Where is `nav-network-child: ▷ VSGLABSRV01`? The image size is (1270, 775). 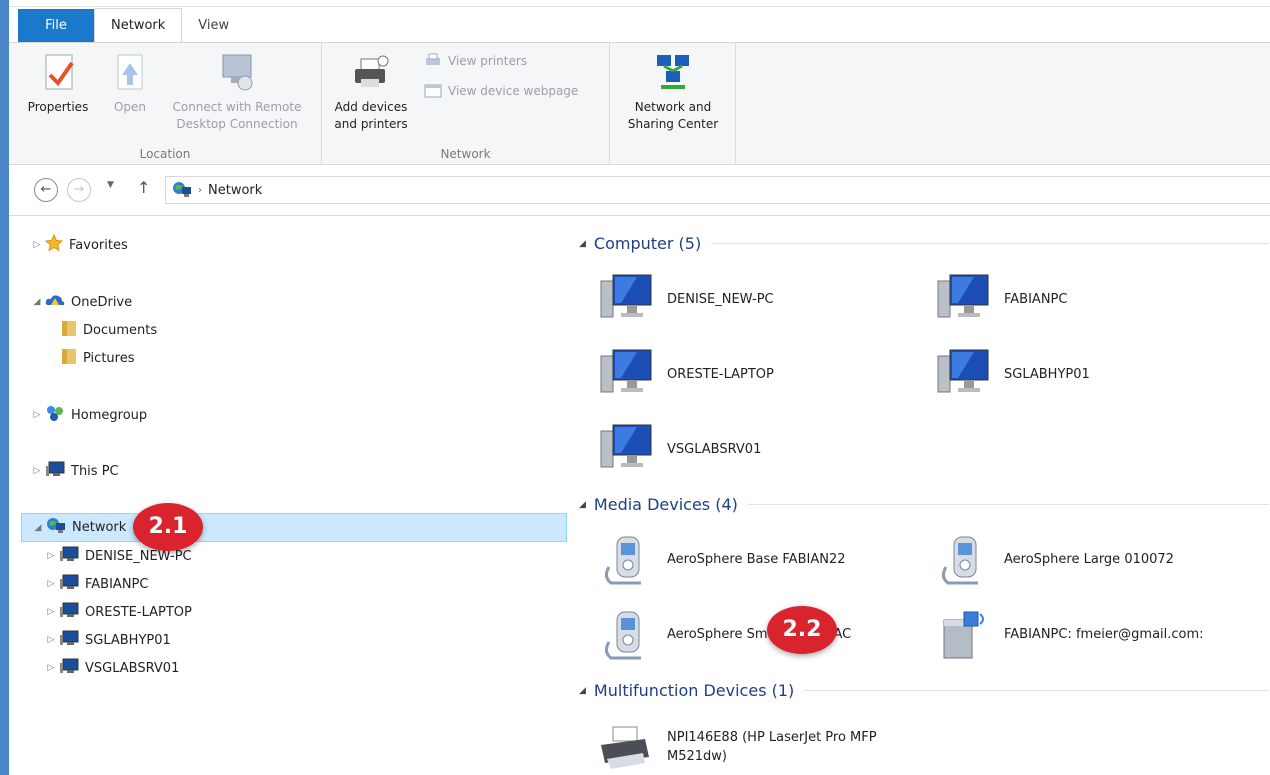
nav-network-child: ▷ VSGLABSRV01 is located at coordinates (112, 668).